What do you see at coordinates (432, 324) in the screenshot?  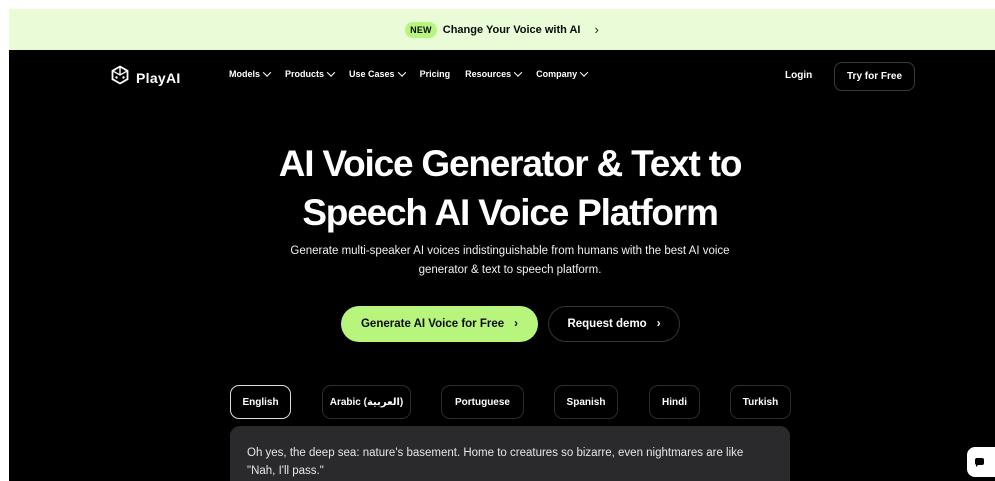 I see `generate-voice-label: Generate AI Voice for Free` at bounding box center [432, 324].